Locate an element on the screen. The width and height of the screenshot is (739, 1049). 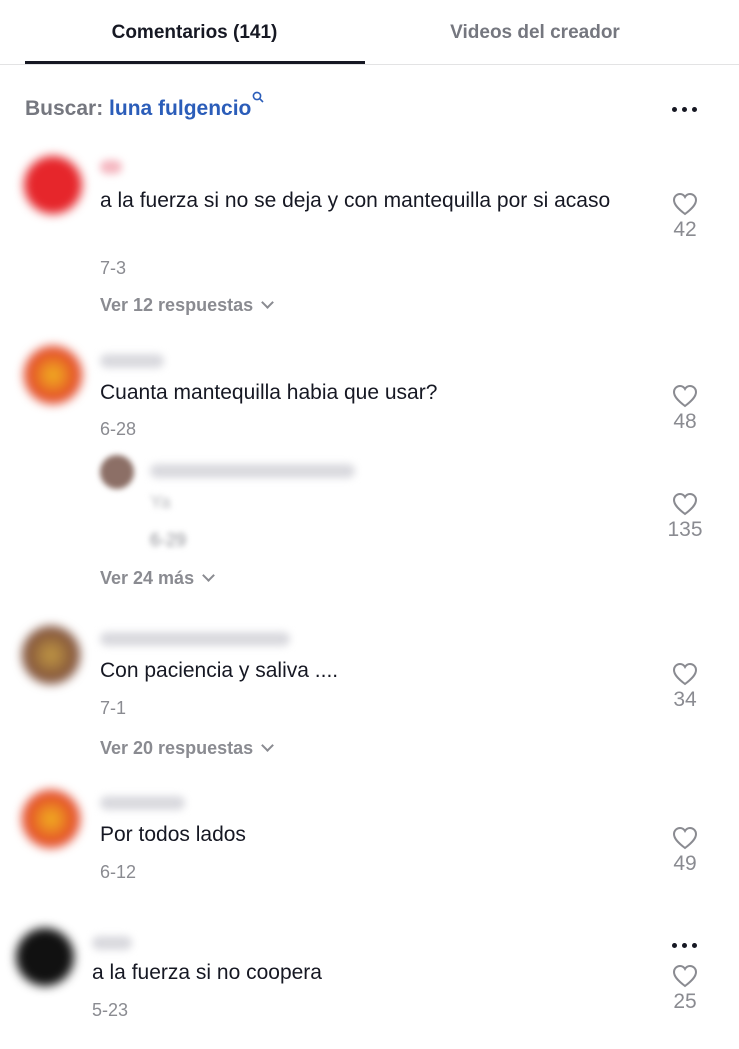
comment-date: 6-28 is located at coordinates (118, 429).